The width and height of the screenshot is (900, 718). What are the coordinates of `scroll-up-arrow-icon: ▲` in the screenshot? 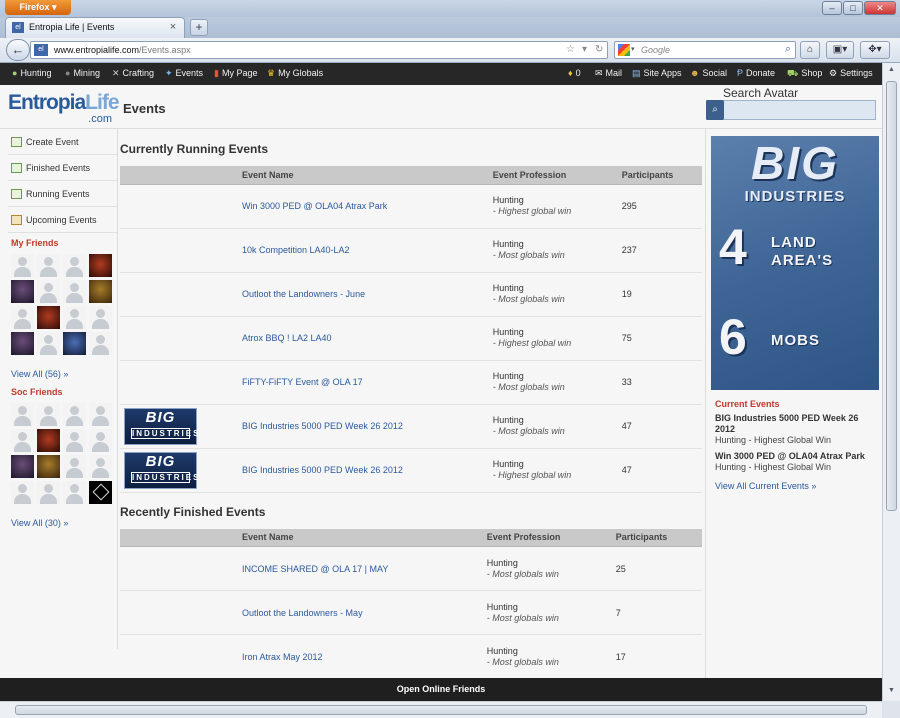 It's located at (891, 72).